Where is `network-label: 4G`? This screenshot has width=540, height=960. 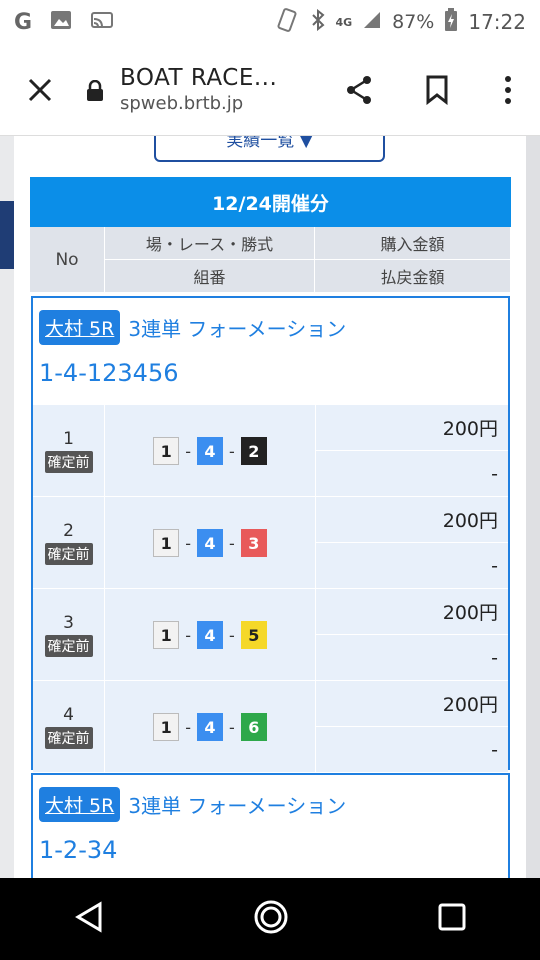
network-label: 4G is located at coordinates (344, 22).